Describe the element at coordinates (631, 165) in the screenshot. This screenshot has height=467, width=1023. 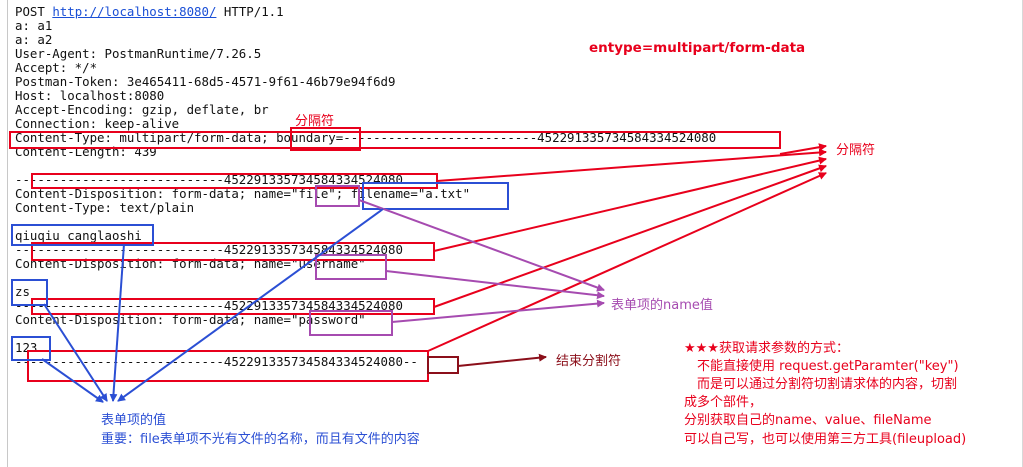
I see `separator-arrow` at that location.